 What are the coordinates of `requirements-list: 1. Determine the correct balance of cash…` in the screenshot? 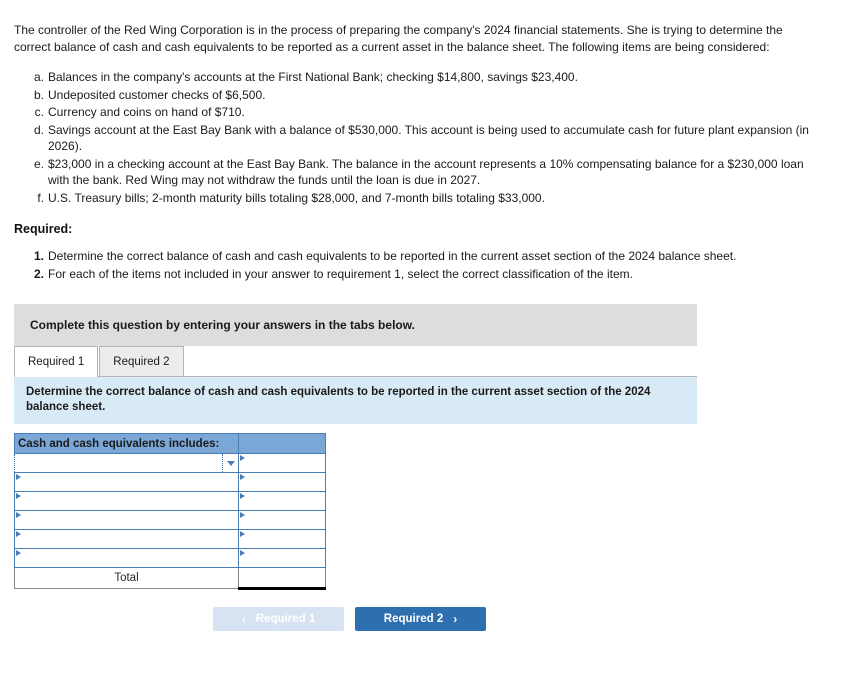 It's located at (421, 265).